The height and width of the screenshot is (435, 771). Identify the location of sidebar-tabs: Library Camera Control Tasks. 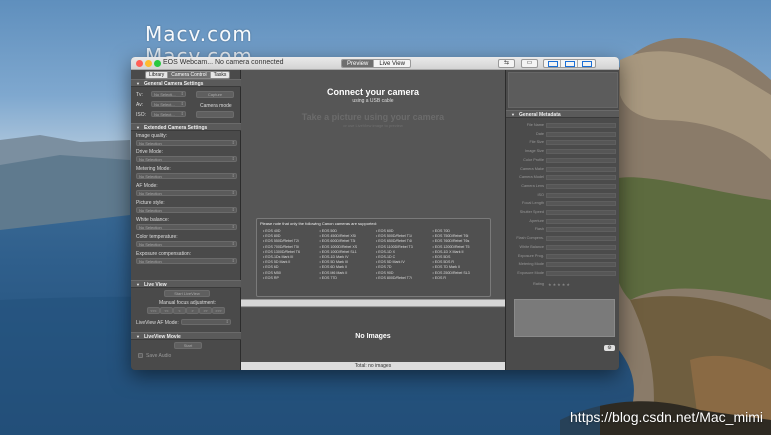
(188, 75).